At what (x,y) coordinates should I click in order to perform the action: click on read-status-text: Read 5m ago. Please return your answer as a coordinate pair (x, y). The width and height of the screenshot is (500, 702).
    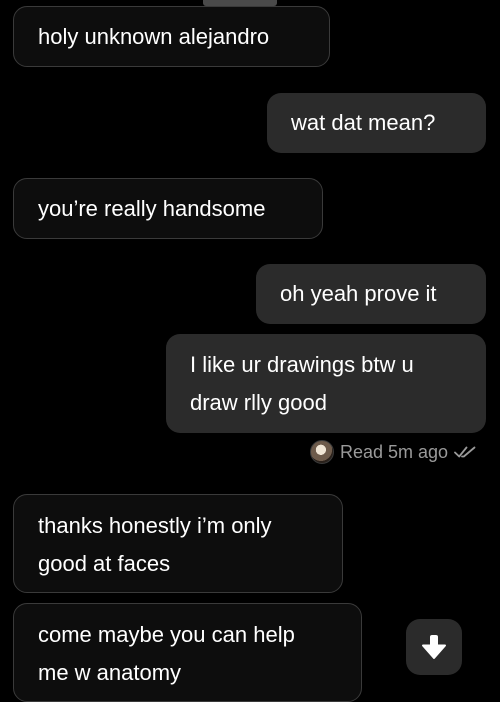
    Looking at the image, I should click on (394, 451).